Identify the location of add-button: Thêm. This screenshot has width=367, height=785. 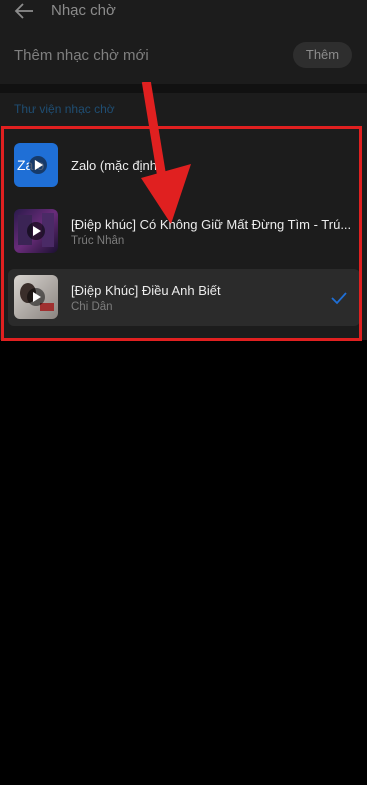
(322, 55).